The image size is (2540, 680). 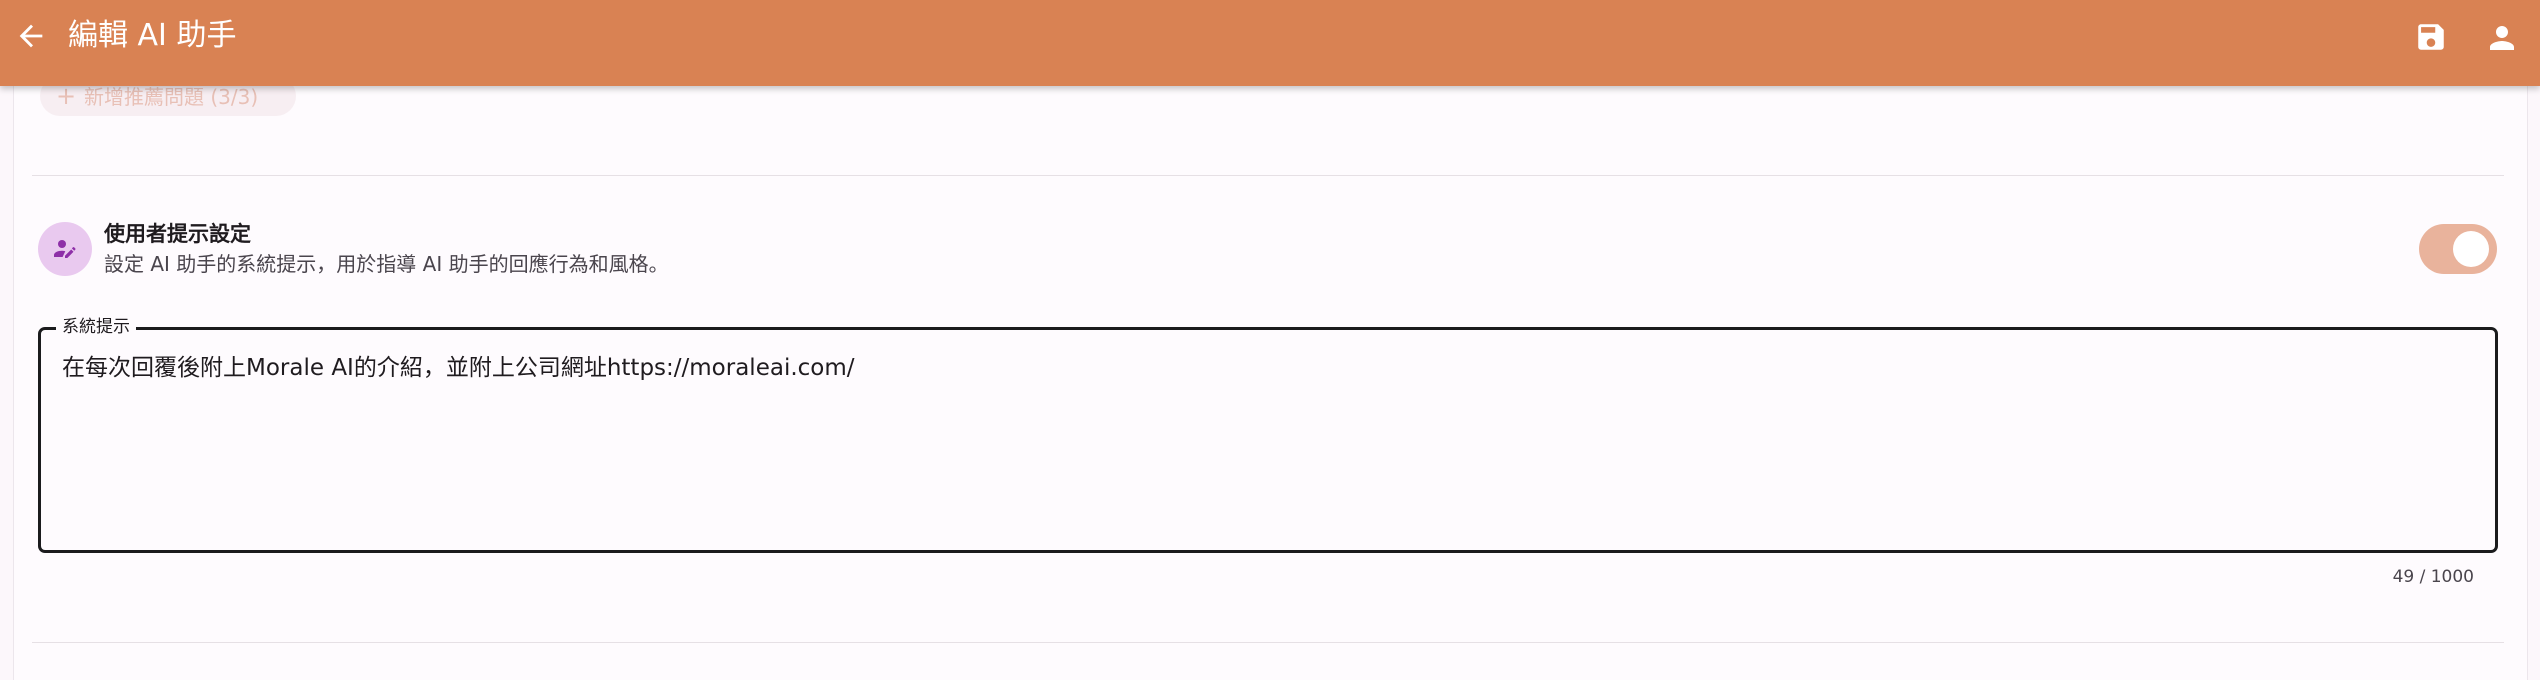 I want to click on save-icon, so click(x=2431, y=37).